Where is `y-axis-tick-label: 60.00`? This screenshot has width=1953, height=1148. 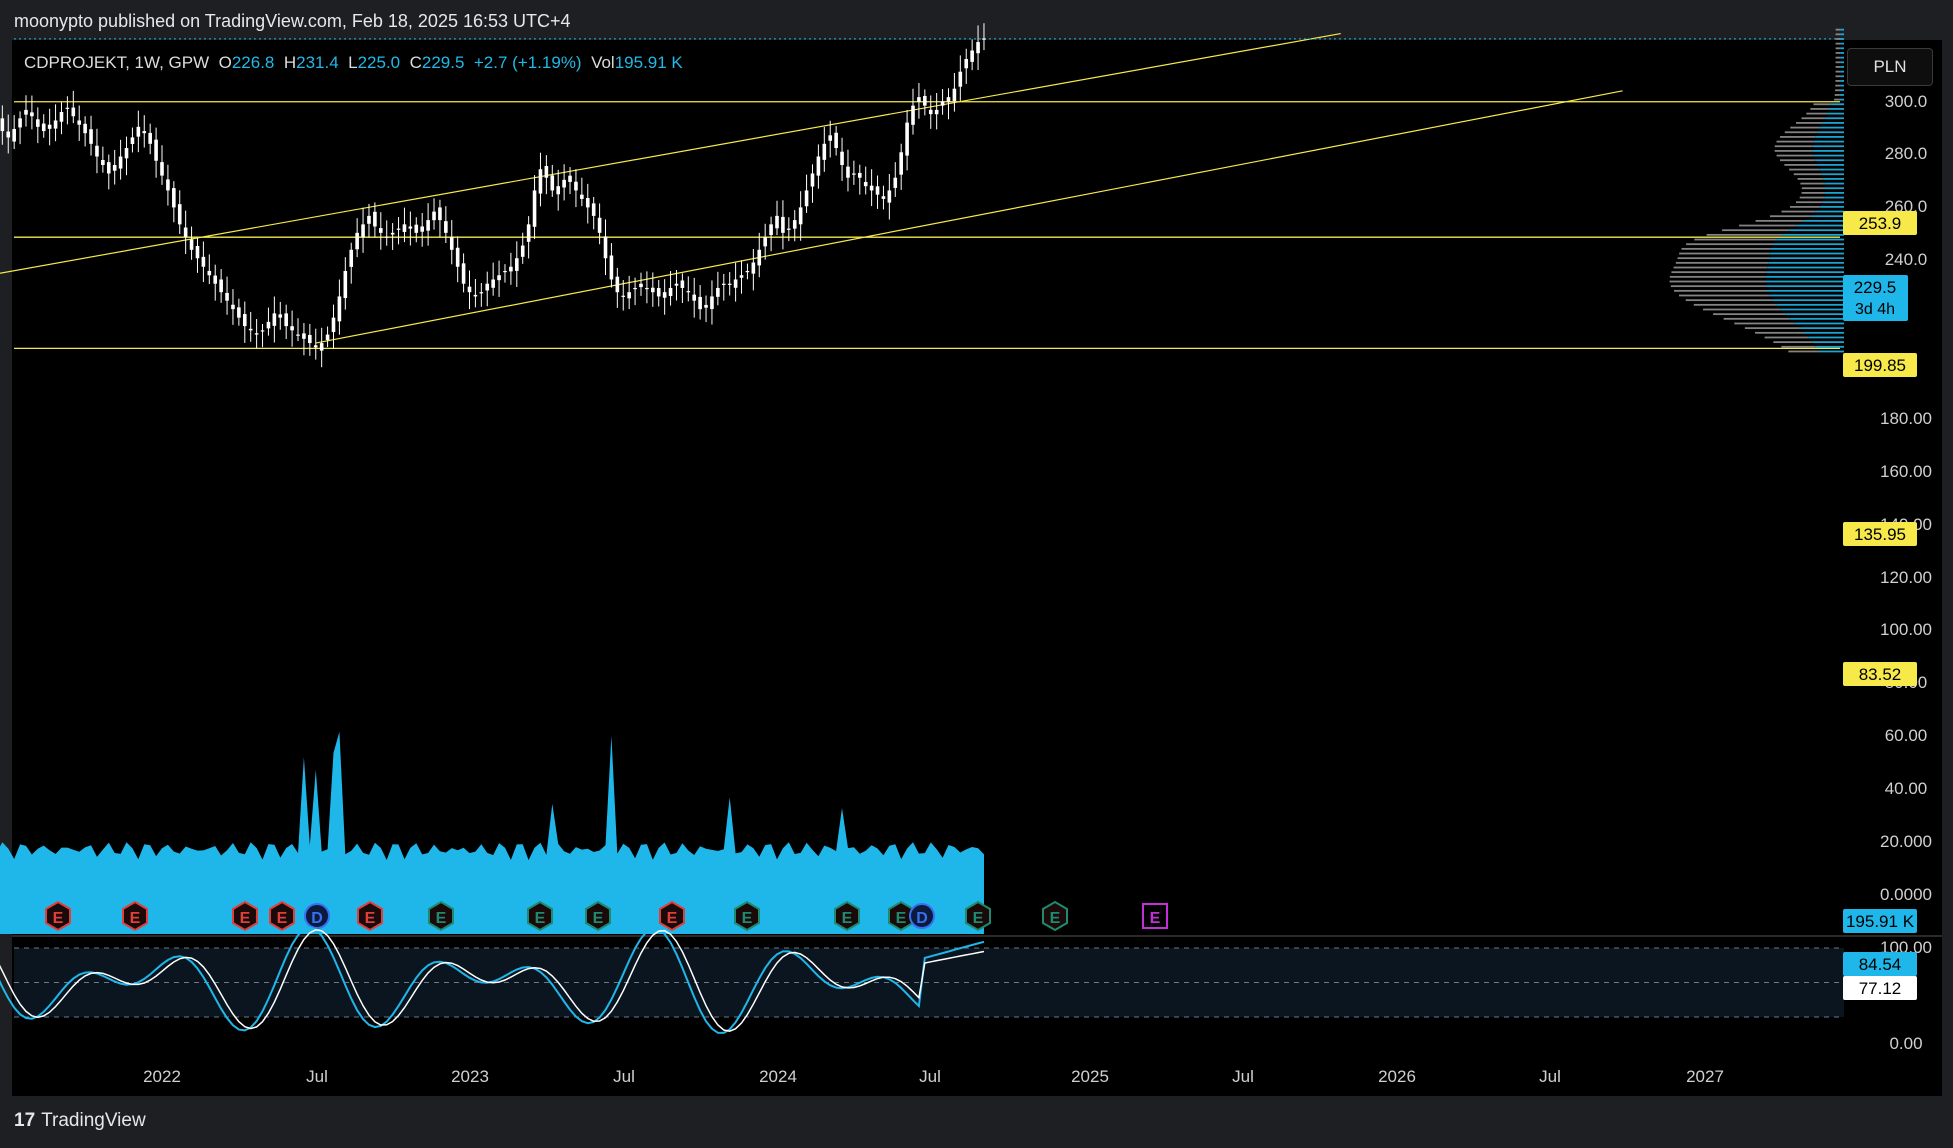
y-axis-tick-label: 60.00 is located at coordinates (1906, 735).